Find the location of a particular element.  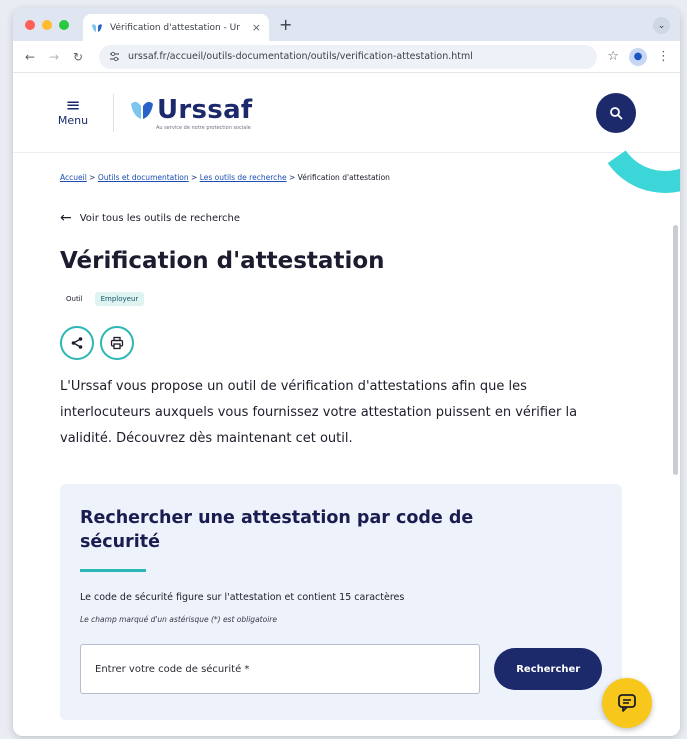

print-icon is located at coordinates (117, 343).